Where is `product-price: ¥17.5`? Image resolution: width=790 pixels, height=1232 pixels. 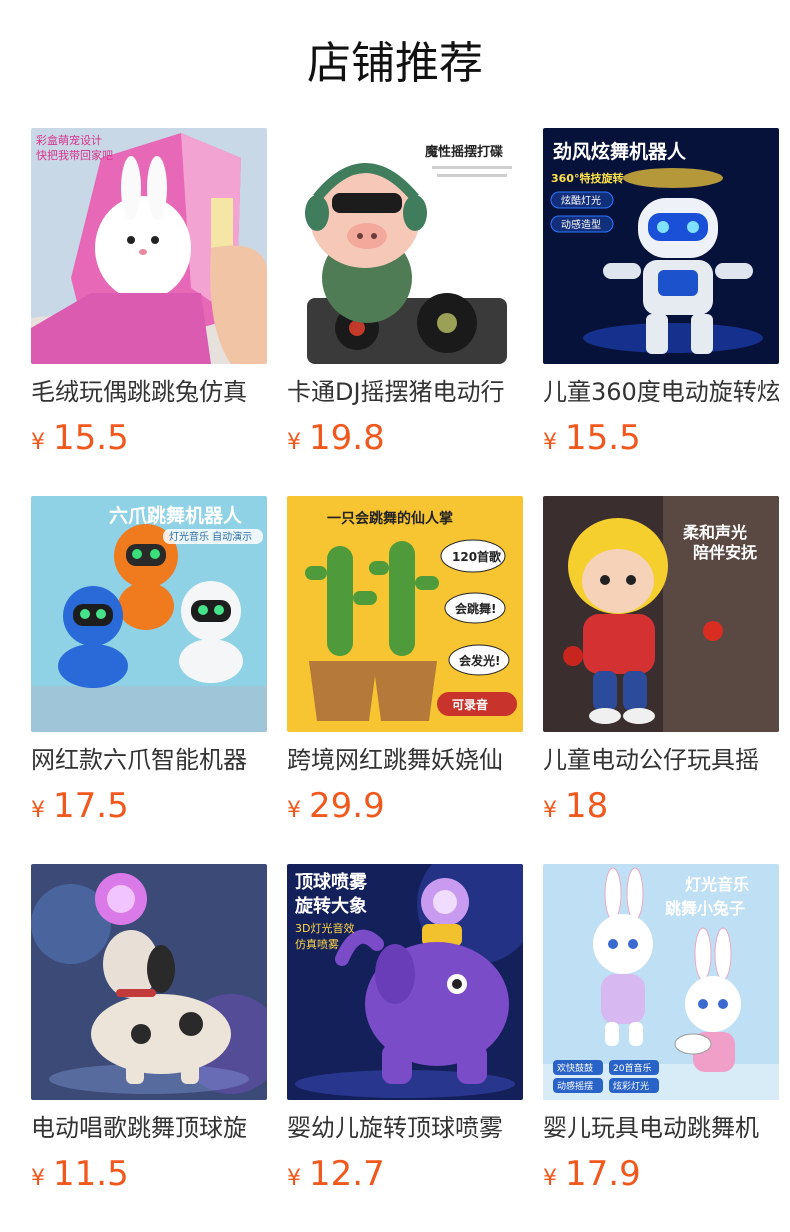
product-price: ¥17.5 is located at coordinates (80, 806).